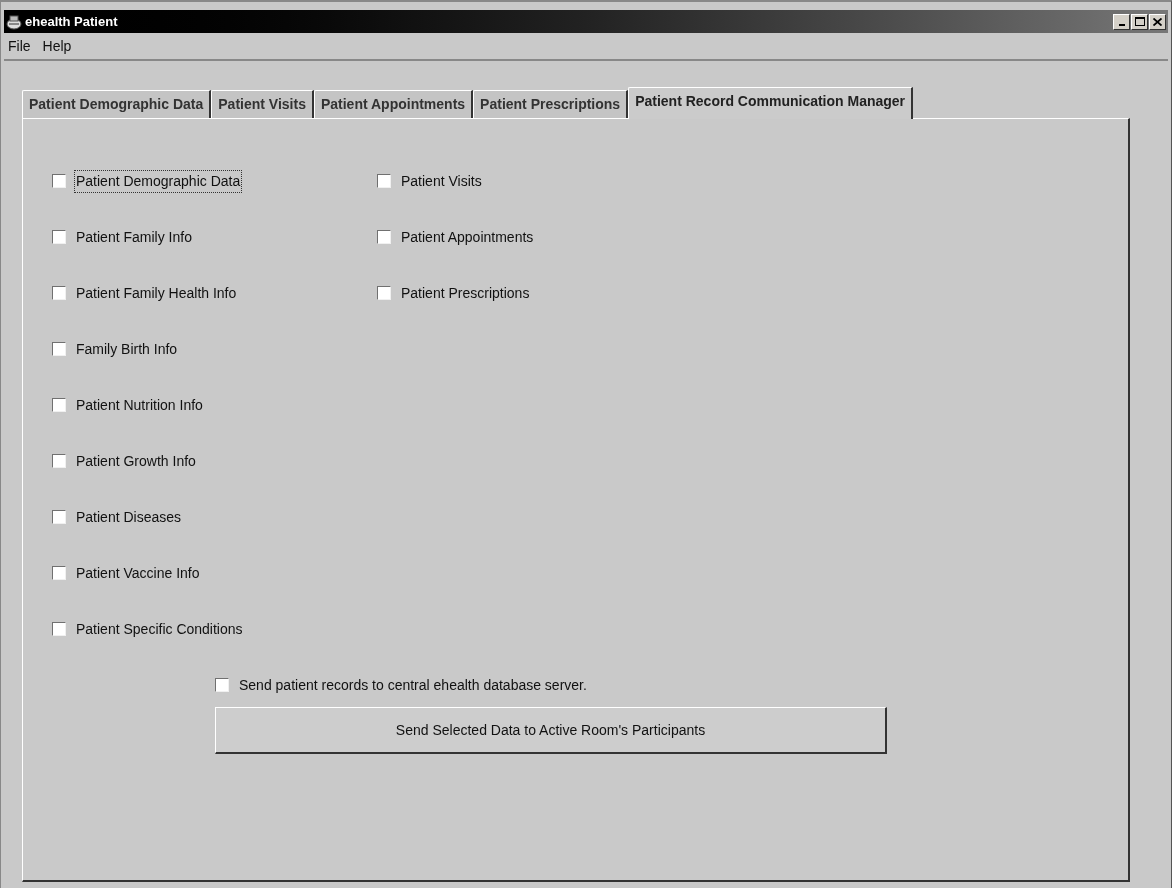 The image size is (1172, 888). What do you see at coordinates (139, 405) in the screenshot?
I see `checkbox-label: Patient Nutrition Info` at bounding box center [139, 405].